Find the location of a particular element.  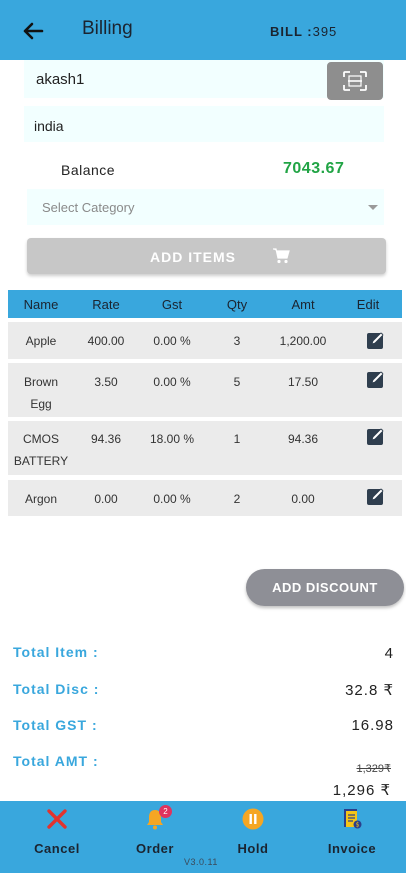

column-header-gst: Gst is located at coordinates (172, 304).